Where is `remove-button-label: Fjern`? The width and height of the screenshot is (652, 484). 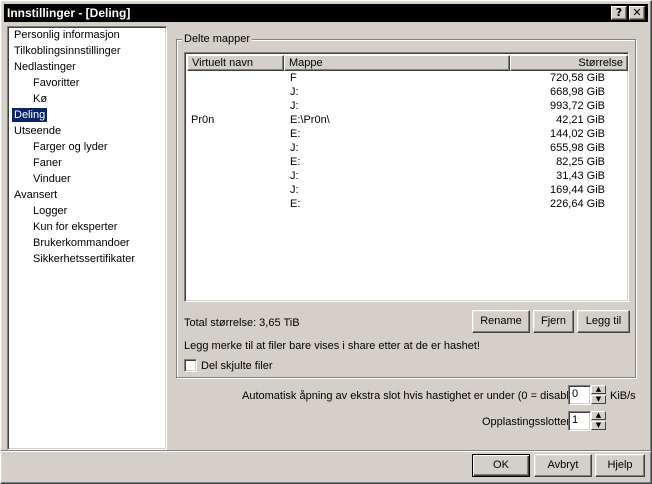 remove-button-label: Fjern is located at coordinates (553, 321).